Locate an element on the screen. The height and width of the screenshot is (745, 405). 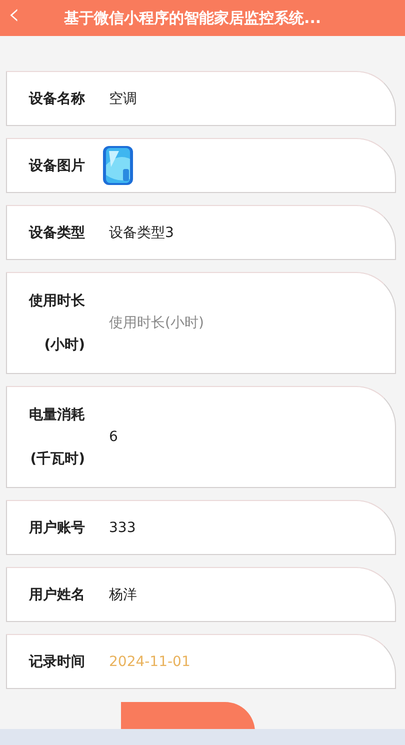
date-value: 2024-11-01 is located at coordinates (149, 662).